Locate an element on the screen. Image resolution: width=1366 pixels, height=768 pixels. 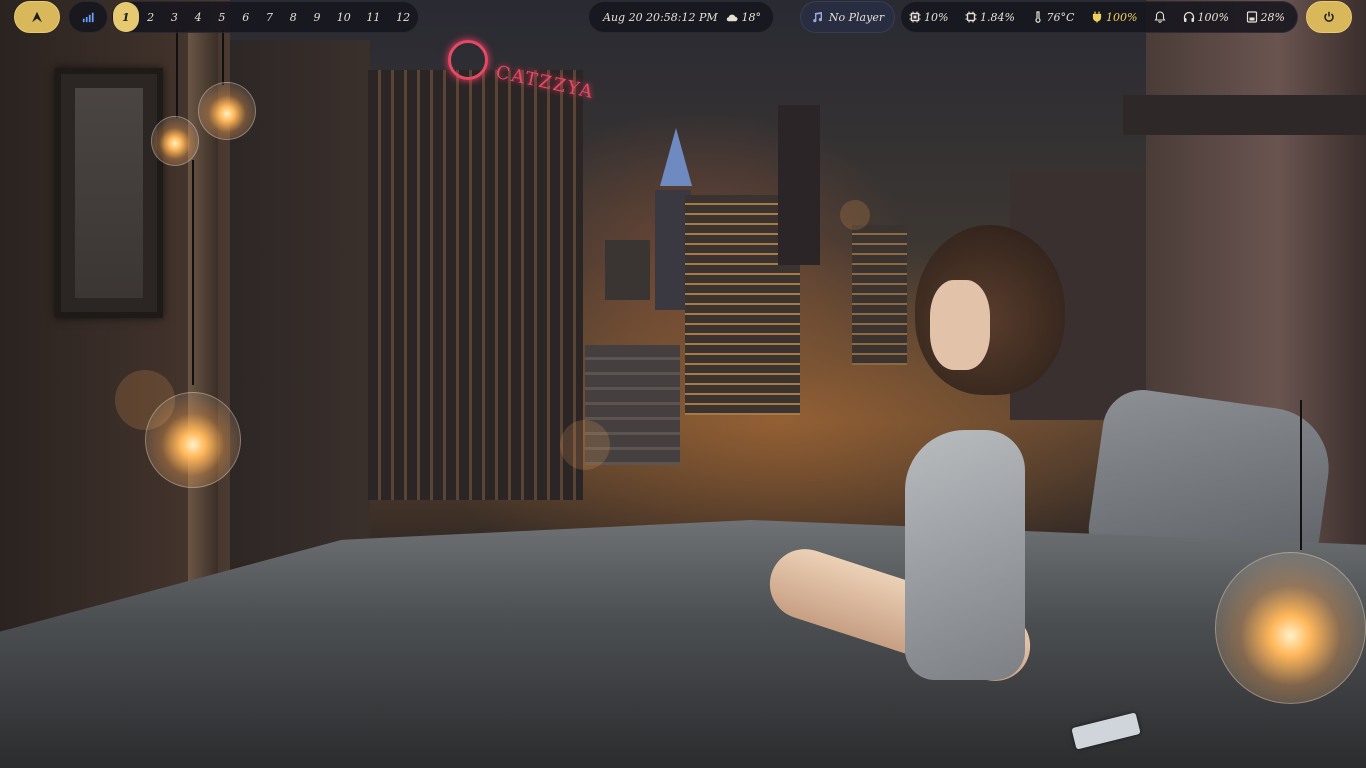
power-icon is located at coordinates (1329, 17).